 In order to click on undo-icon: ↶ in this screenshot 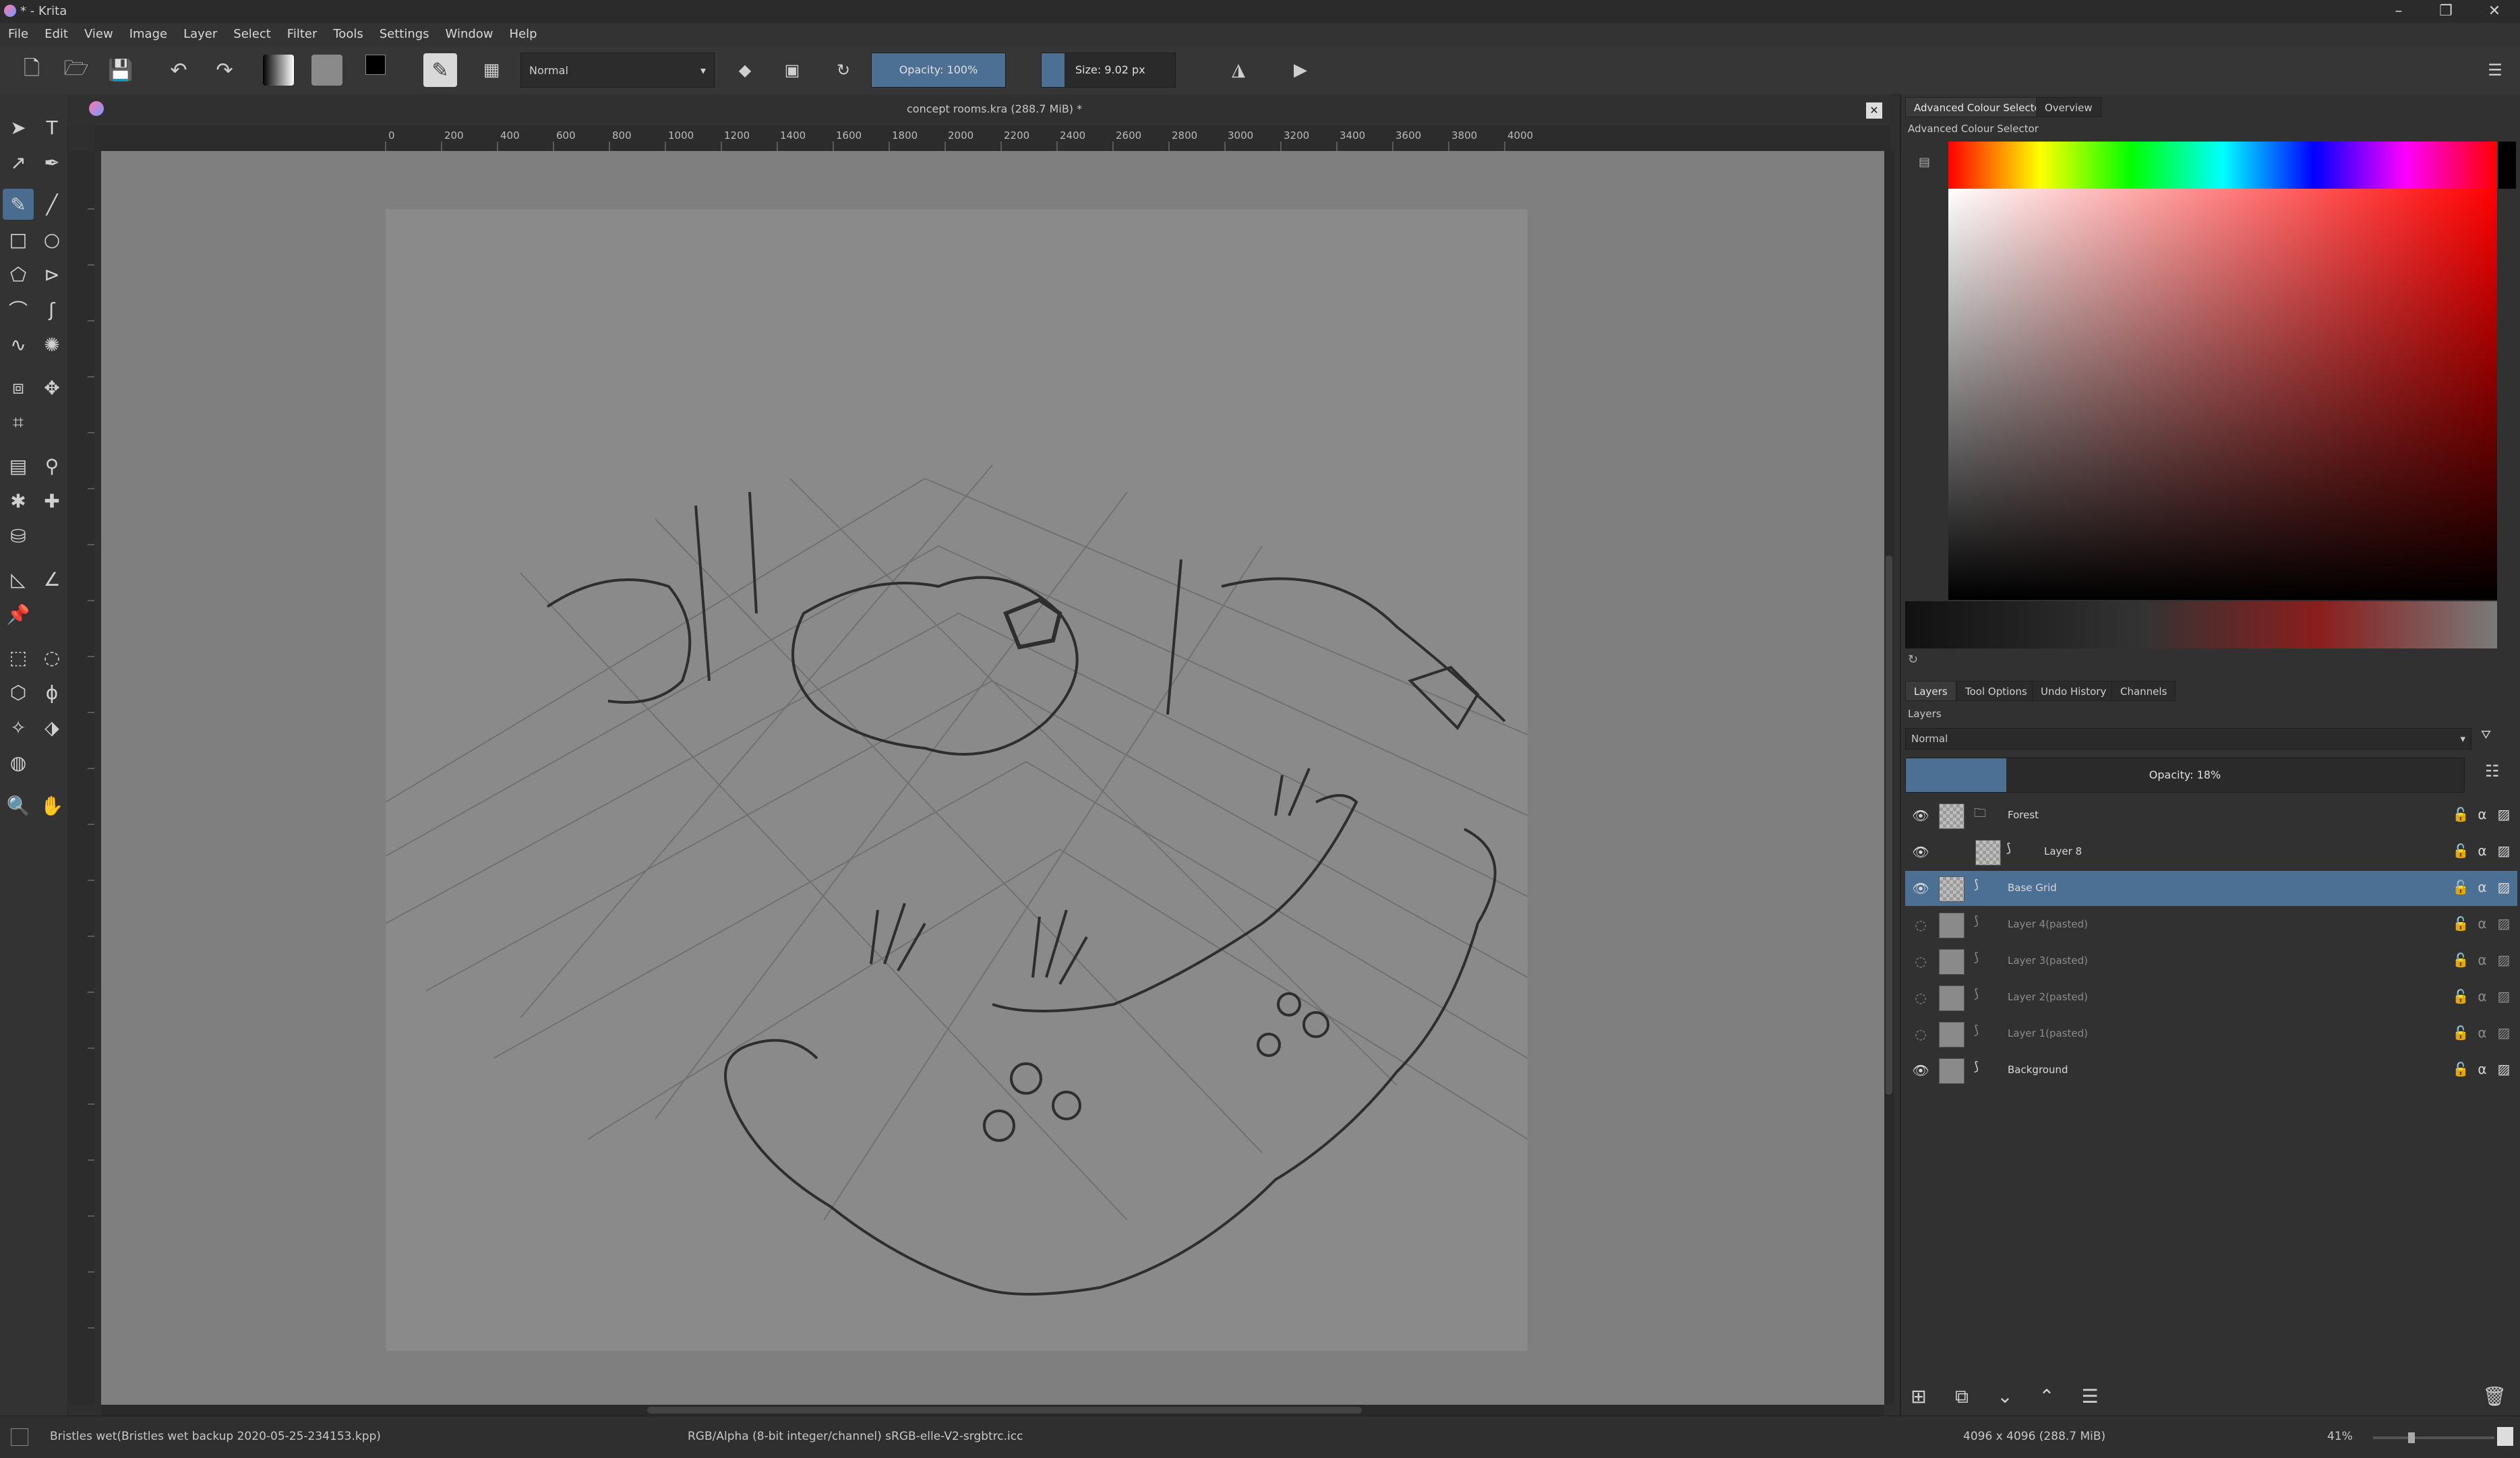, I will do `click(179, 70)`.